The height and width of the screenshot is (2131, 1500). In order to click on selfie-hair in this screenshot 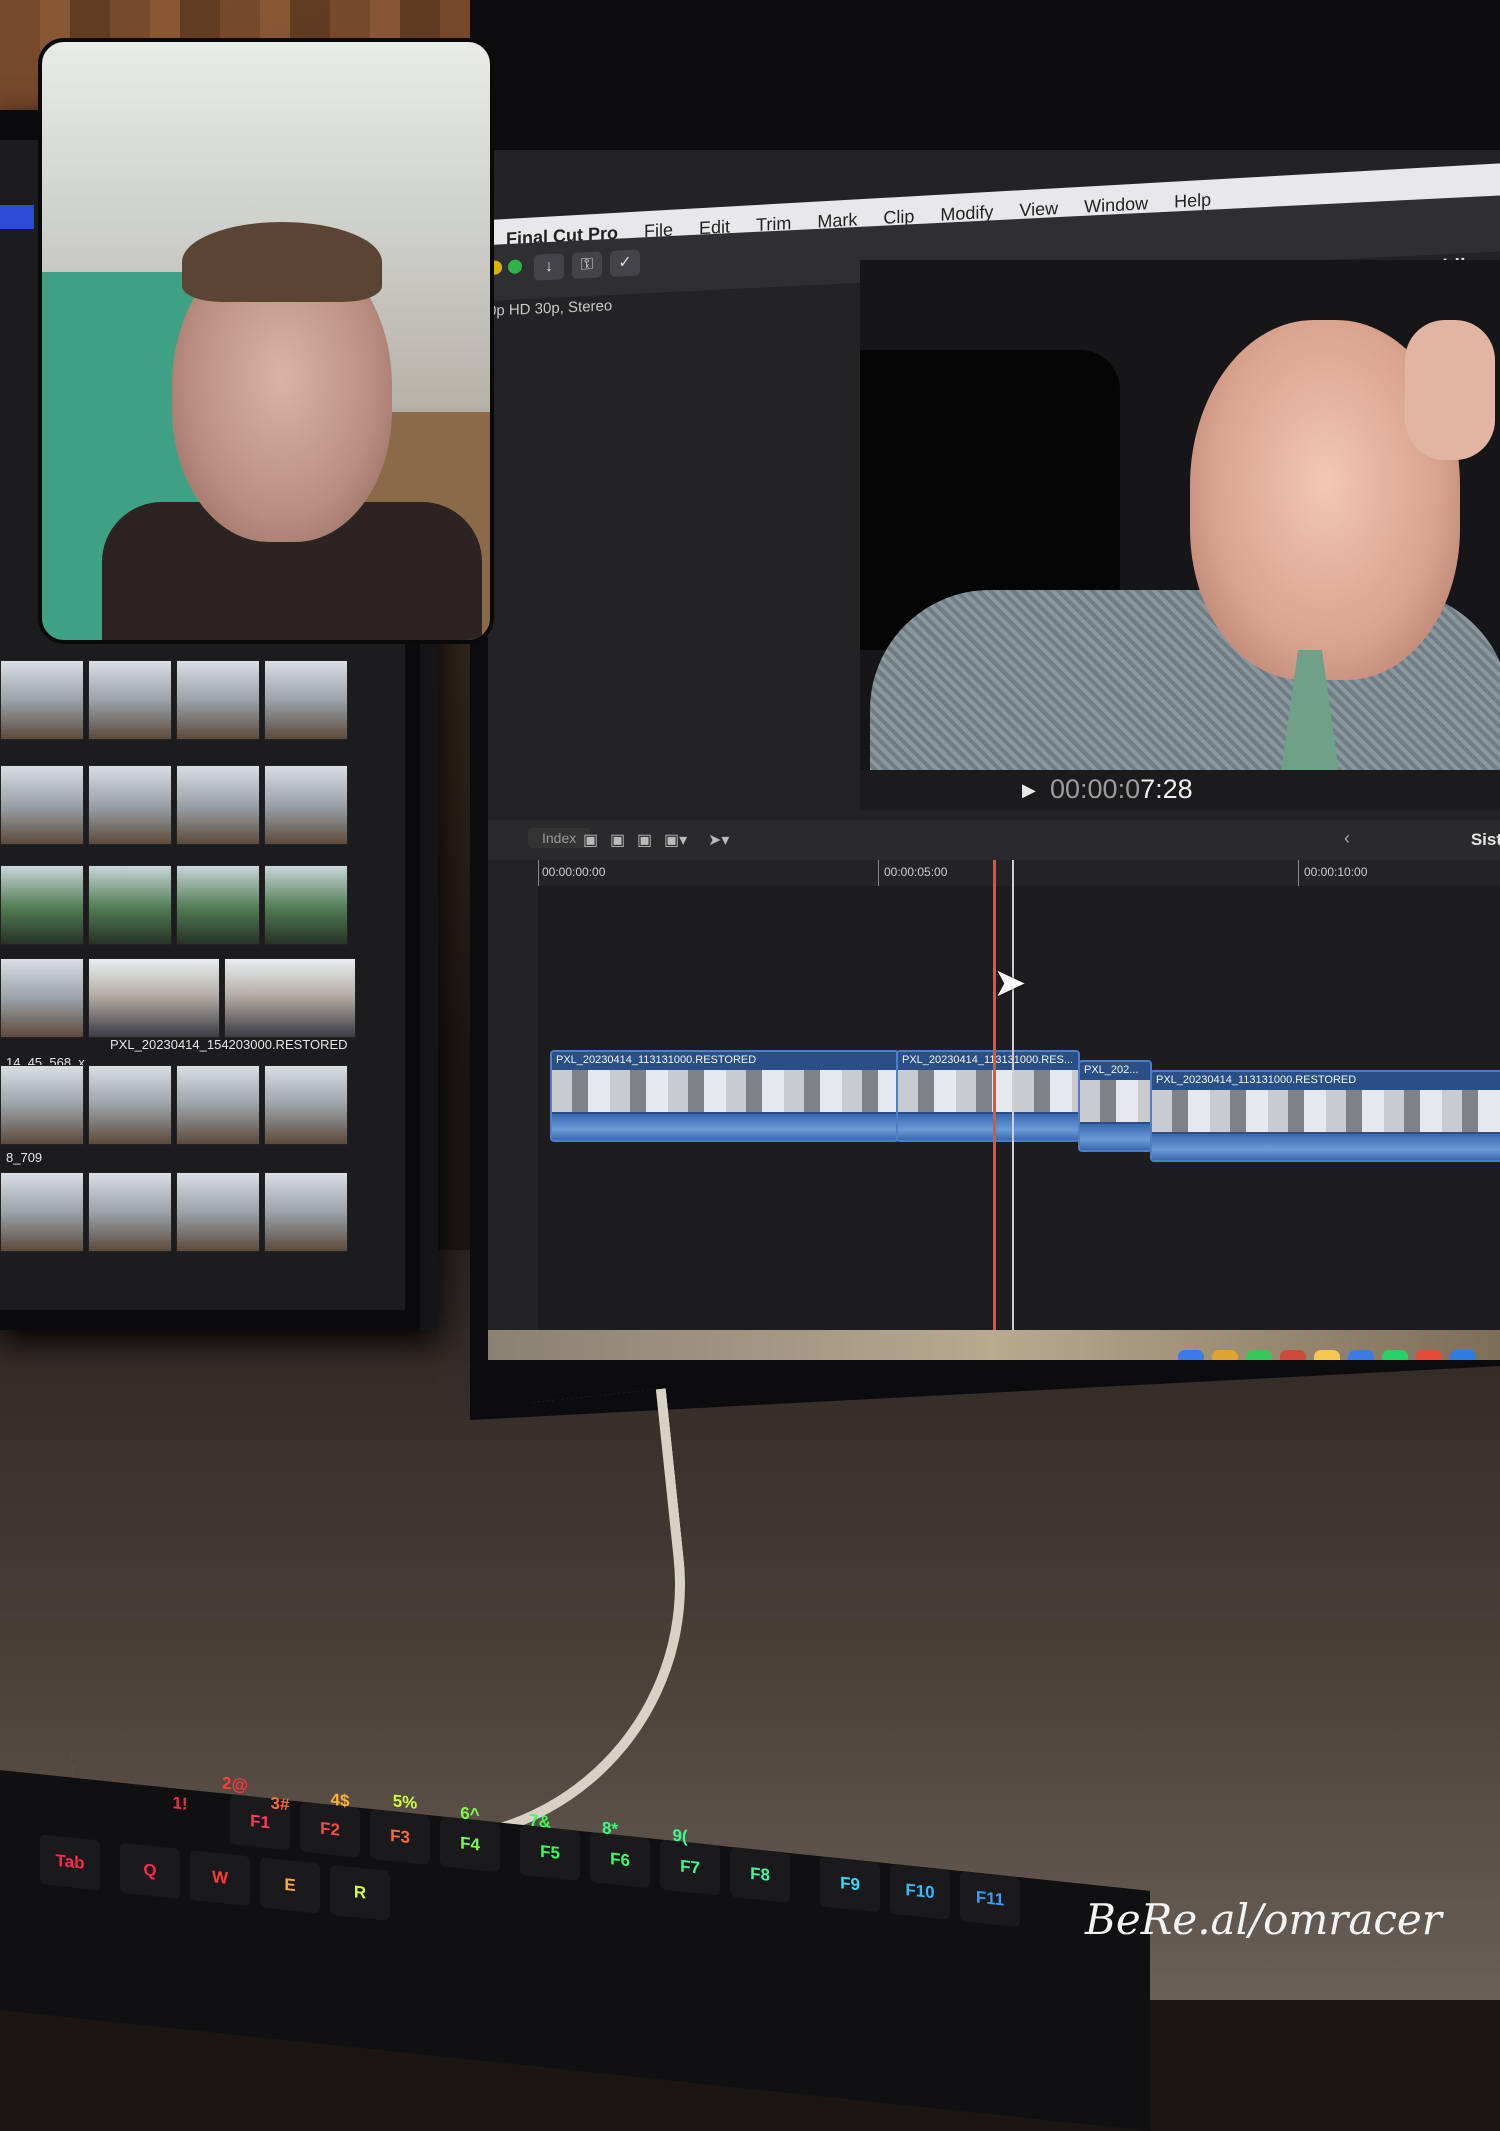, I will do `click(282, 262)`.